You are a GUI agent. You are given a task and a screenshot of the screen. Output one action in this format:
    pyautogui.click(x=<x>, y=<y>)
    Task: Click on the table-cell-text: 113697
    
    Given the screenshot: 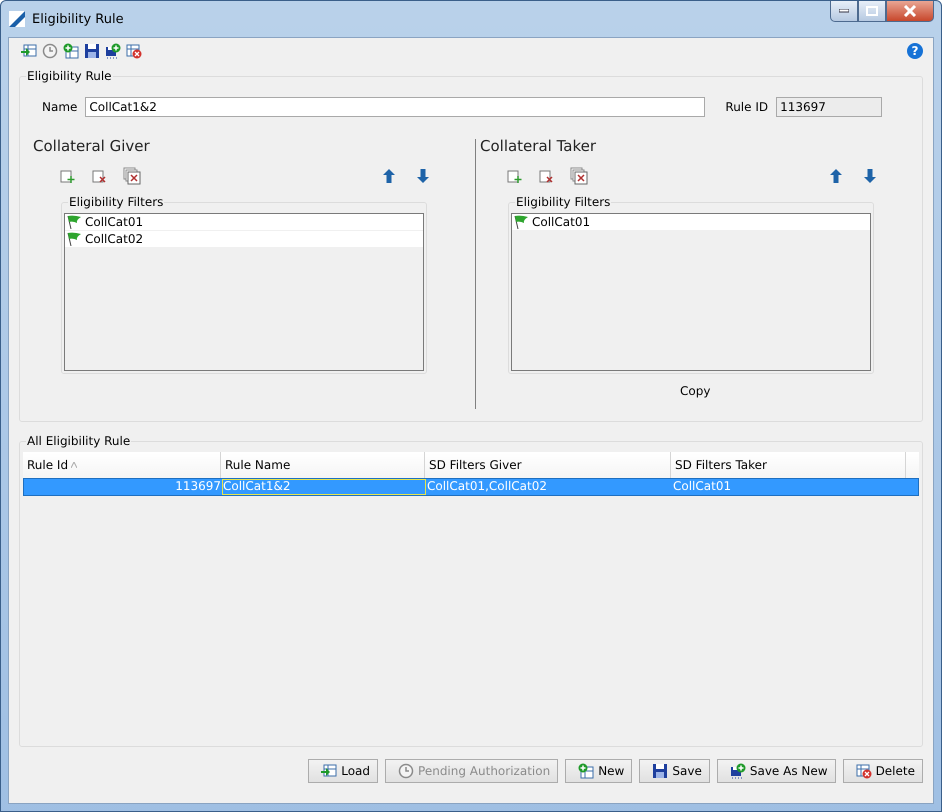 What is the action you would take?
    pyautogui.click(x=198, y=487)
    